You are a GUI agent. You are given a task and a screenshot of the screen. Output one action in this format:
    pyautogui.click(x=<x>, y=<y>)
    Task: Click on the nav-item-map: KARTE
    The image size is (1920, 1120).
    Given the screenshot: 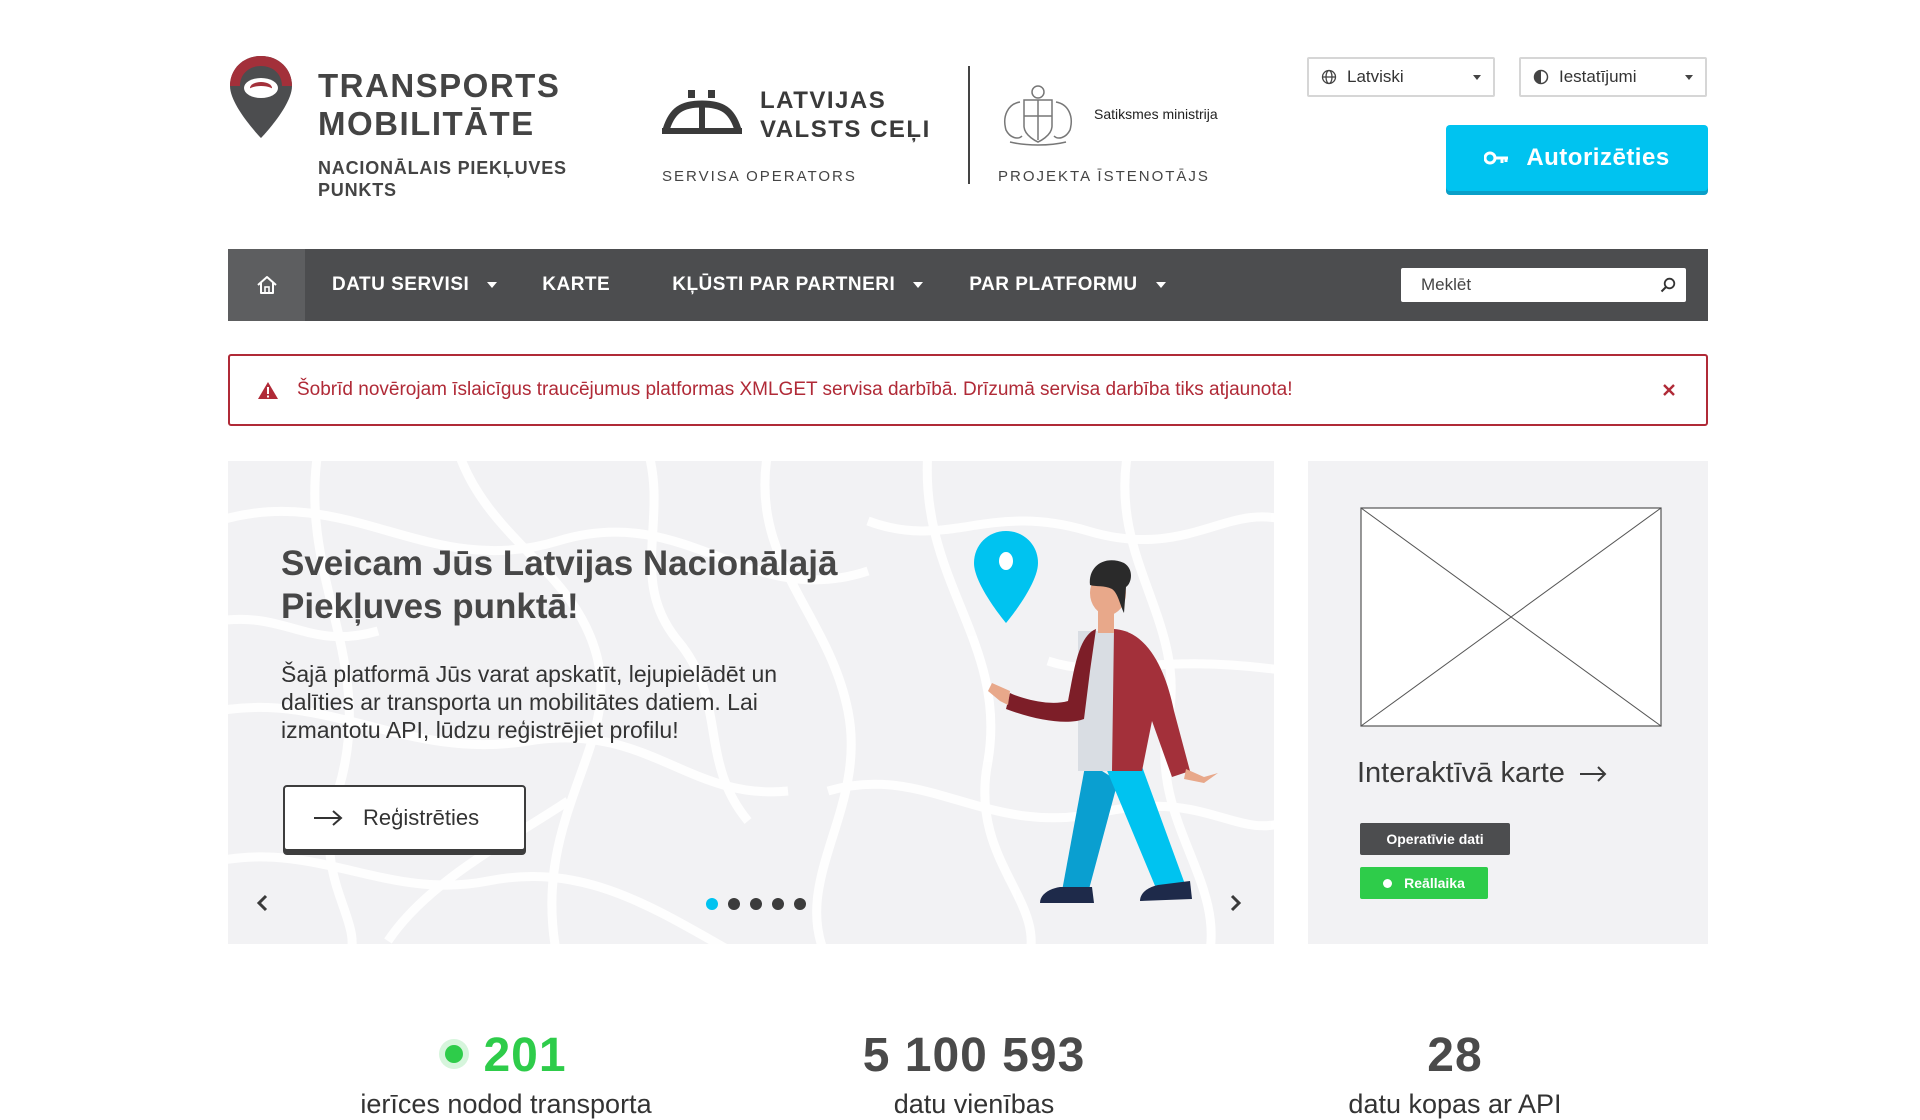 What is the action you would take?
    pyautogui.click(x=576, y=285)
    